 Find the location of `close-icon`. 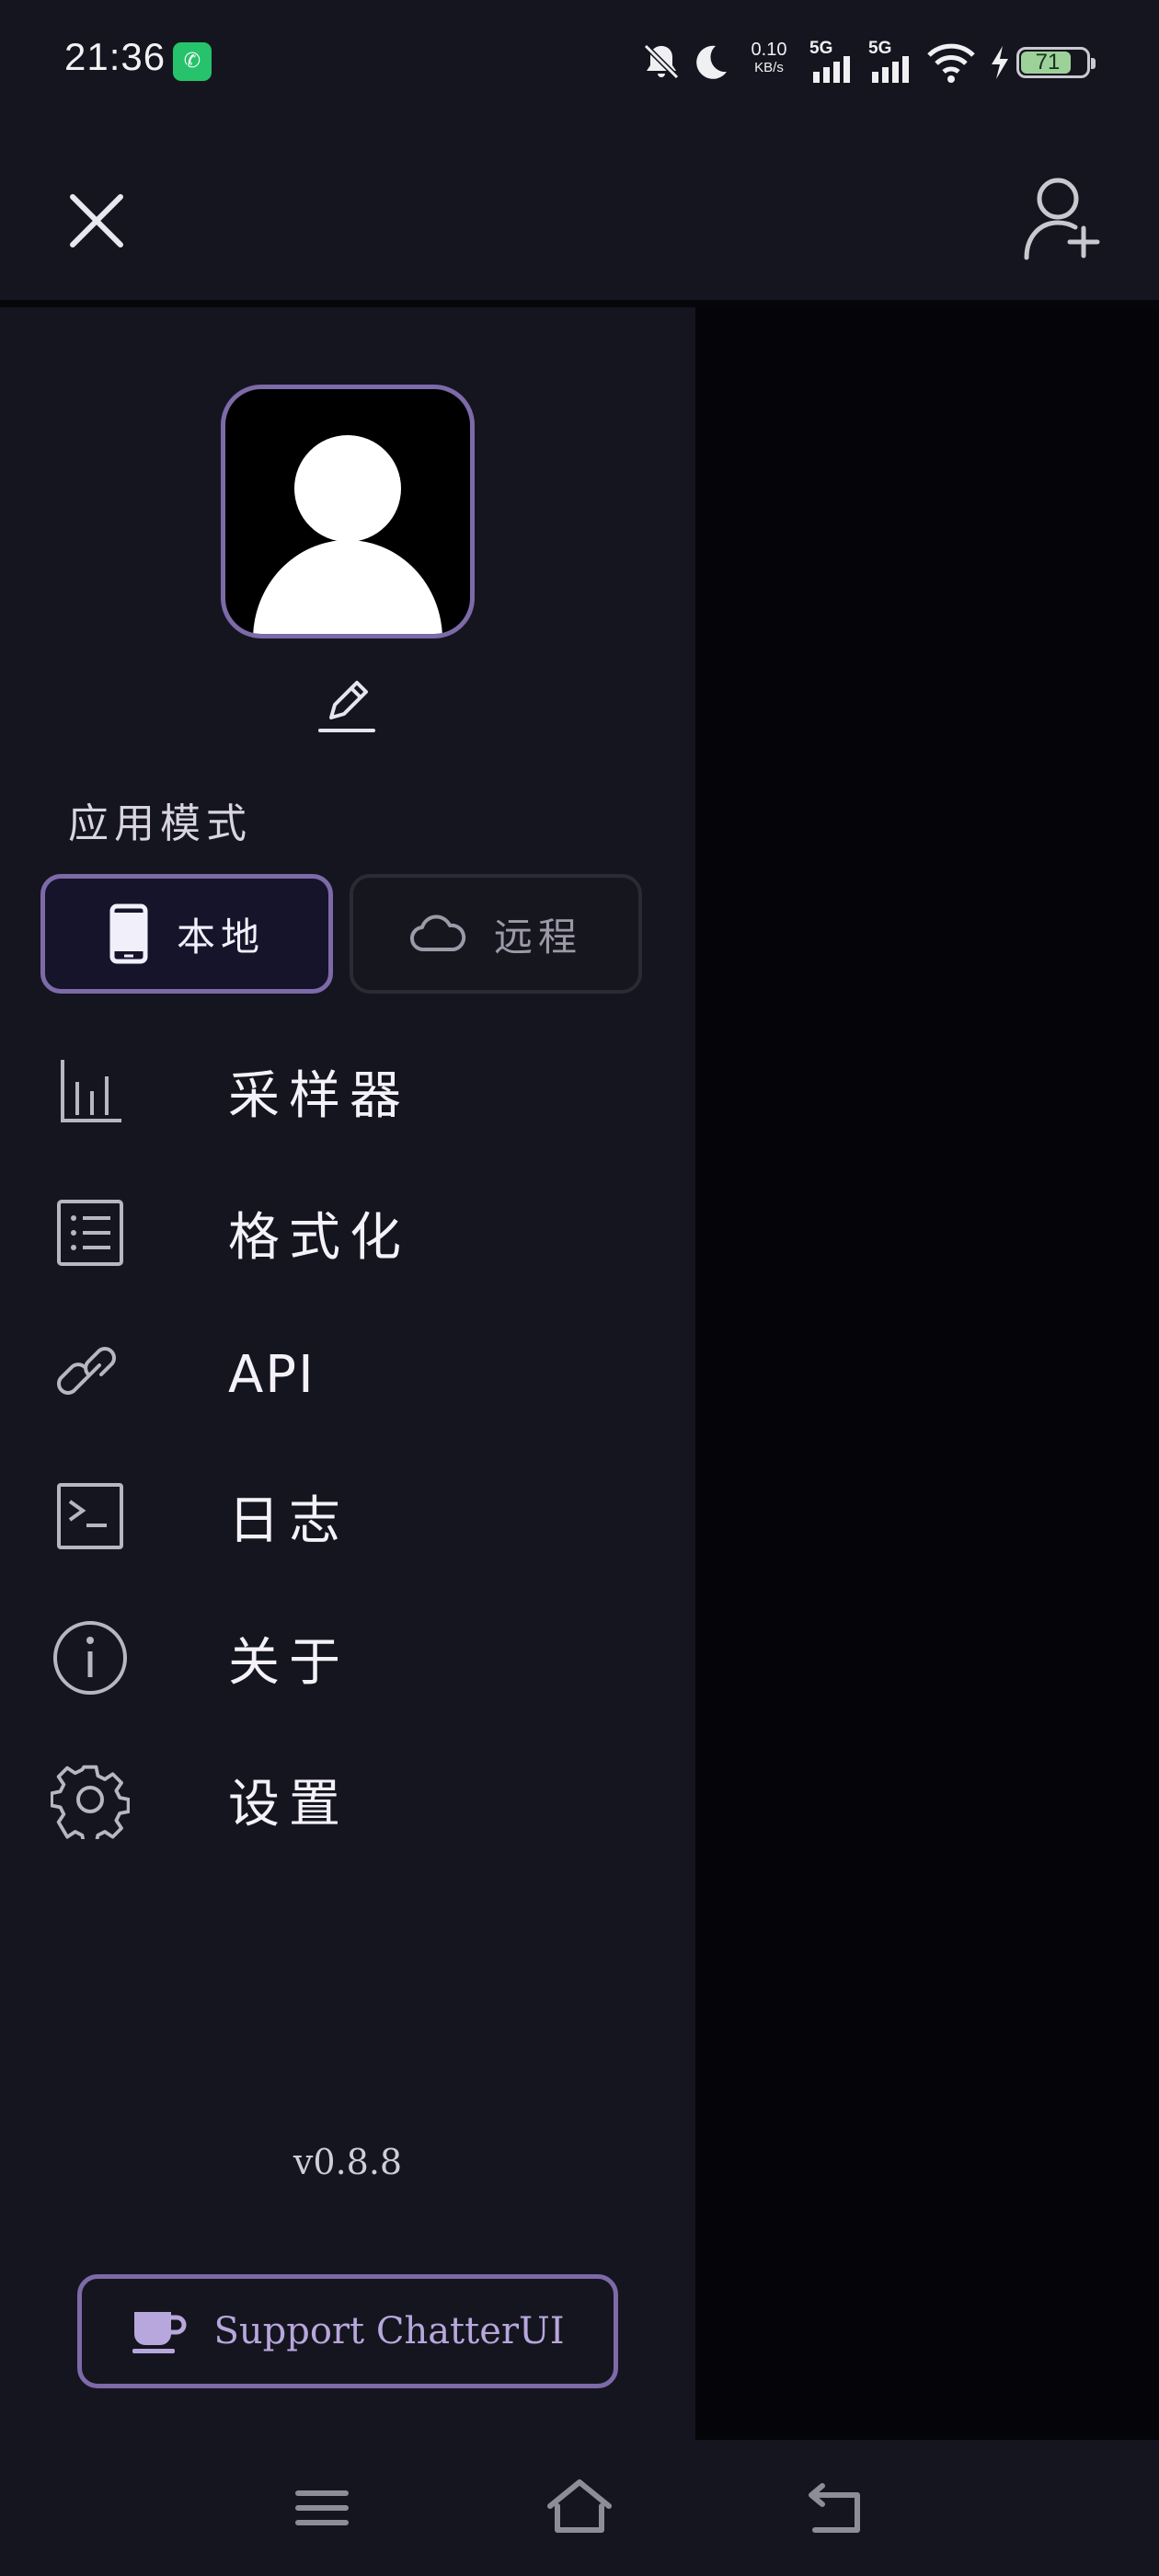

close-icon is located at coordinates (96, 220).